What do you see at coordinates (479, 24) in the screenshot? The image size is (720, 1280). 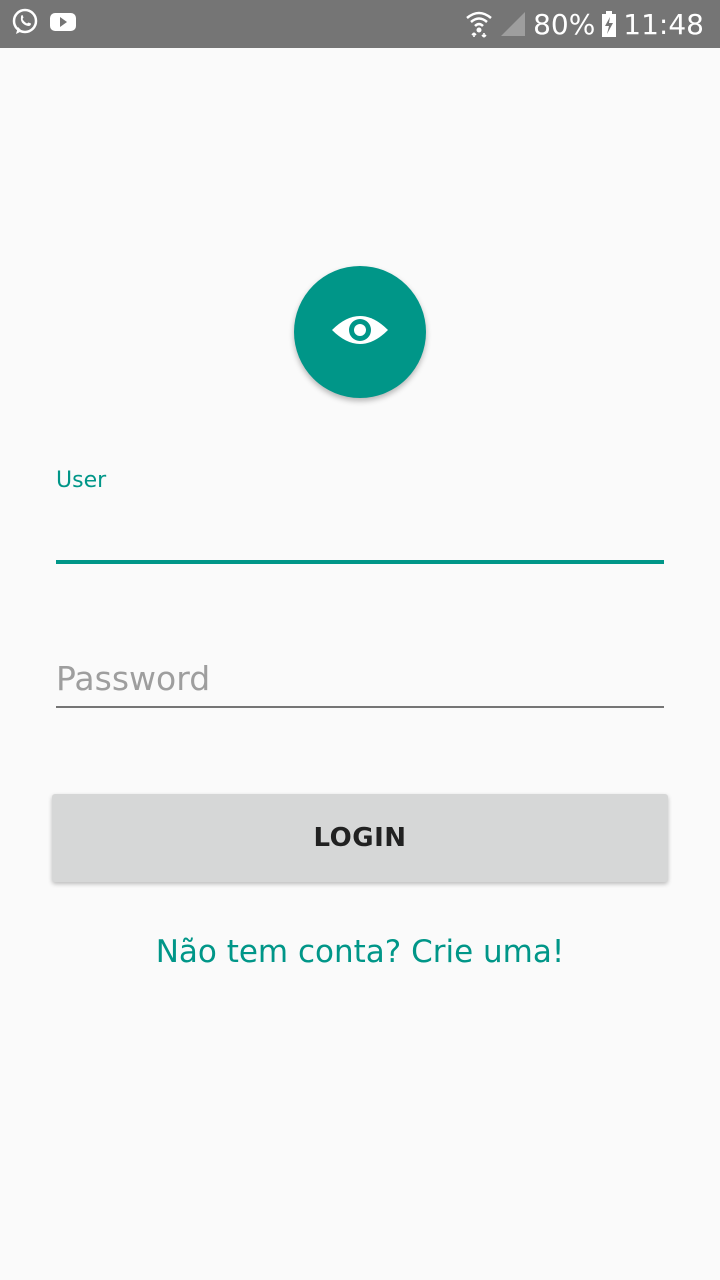 I see `wifi-icon` at bounding box center [479, 24].